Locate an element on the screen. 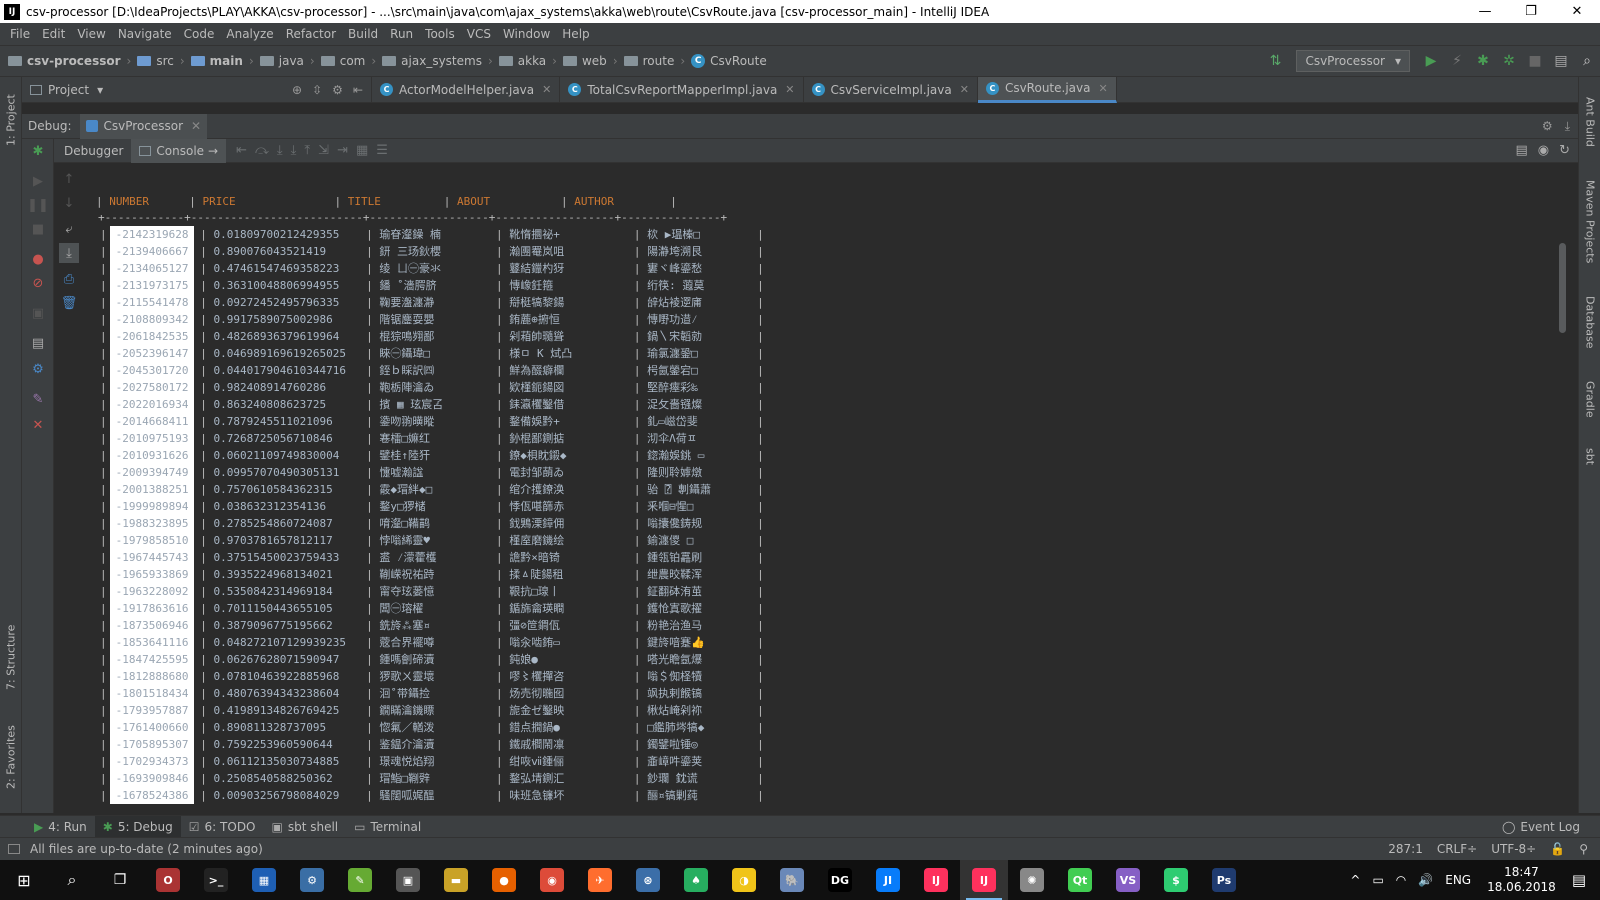 Image resolution: width=1600 pixels, height=900 pixels. notifications-icon: ▤ is located at coordinates (1579, 880).